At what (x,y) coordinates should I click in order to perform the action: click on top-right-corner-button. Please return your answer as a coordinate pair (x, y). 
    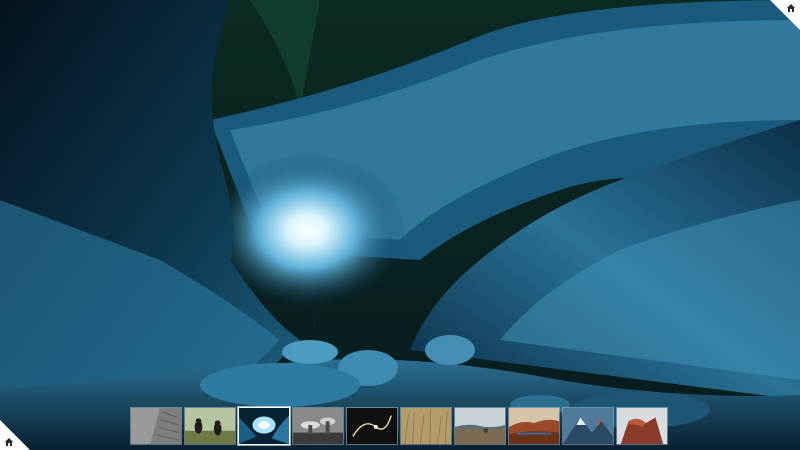
    Looking at the image, I should click on (785, 15).